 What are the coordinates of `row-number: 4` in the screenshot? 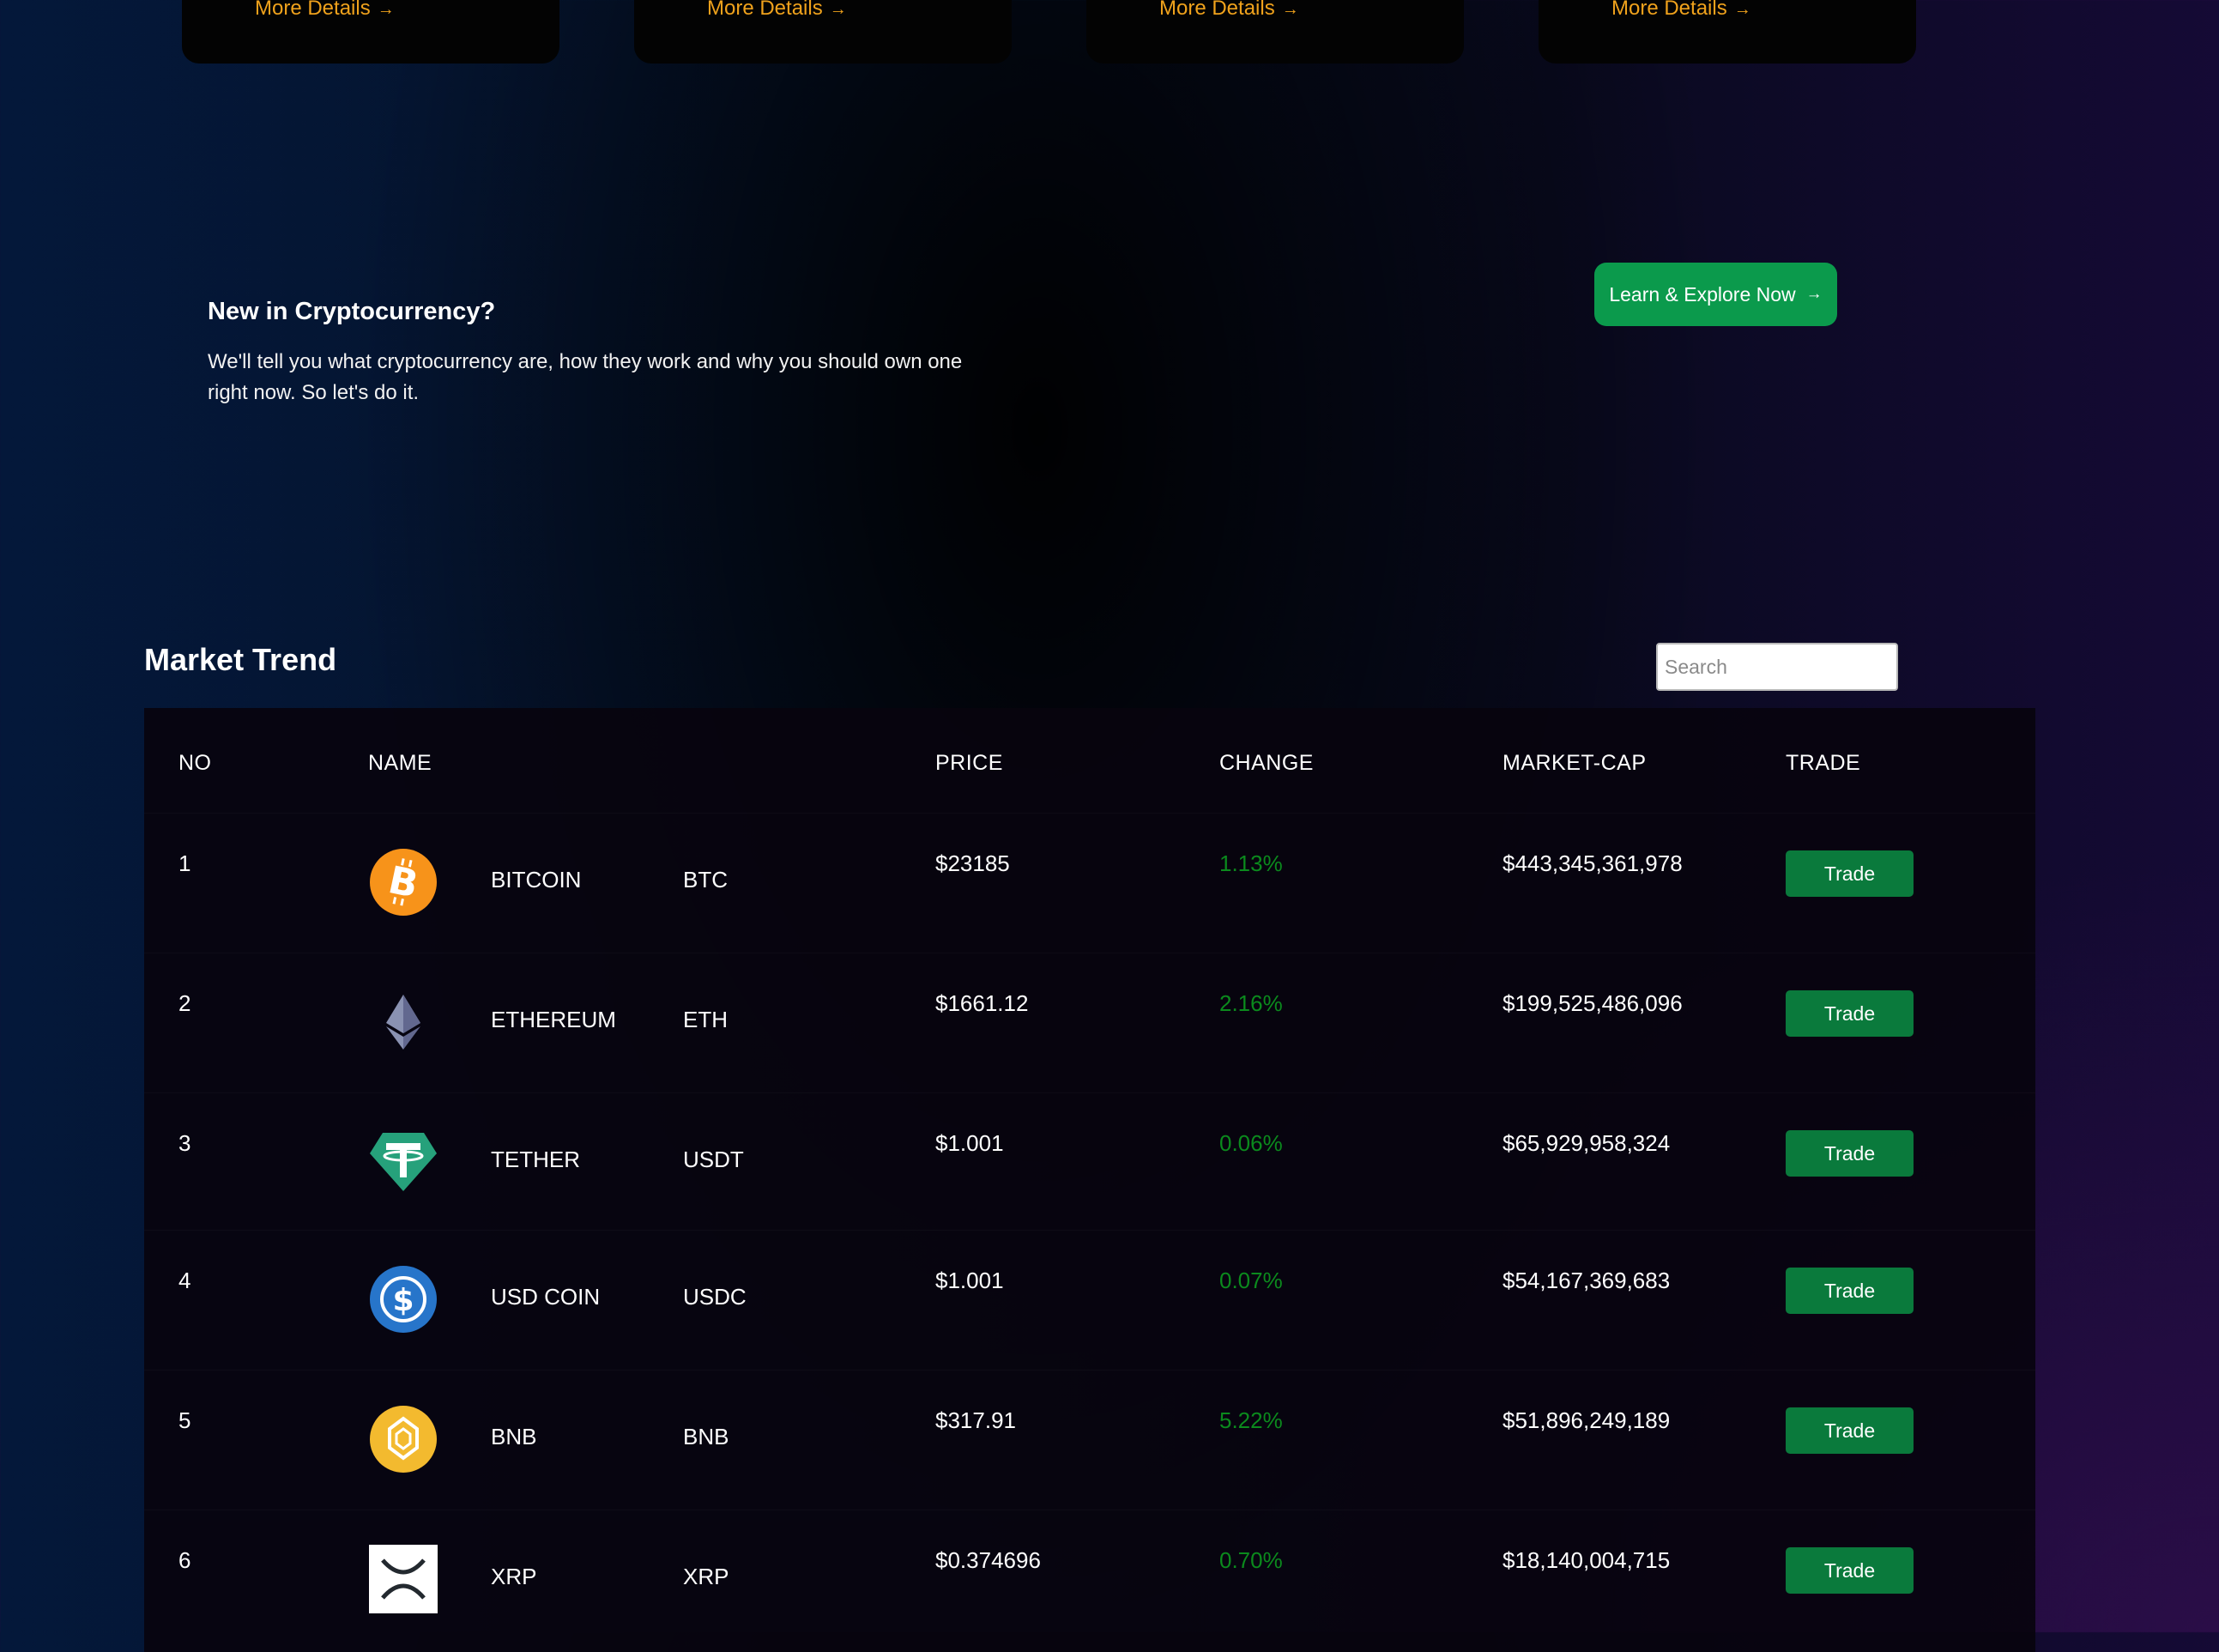 It's located at (184, 1280).